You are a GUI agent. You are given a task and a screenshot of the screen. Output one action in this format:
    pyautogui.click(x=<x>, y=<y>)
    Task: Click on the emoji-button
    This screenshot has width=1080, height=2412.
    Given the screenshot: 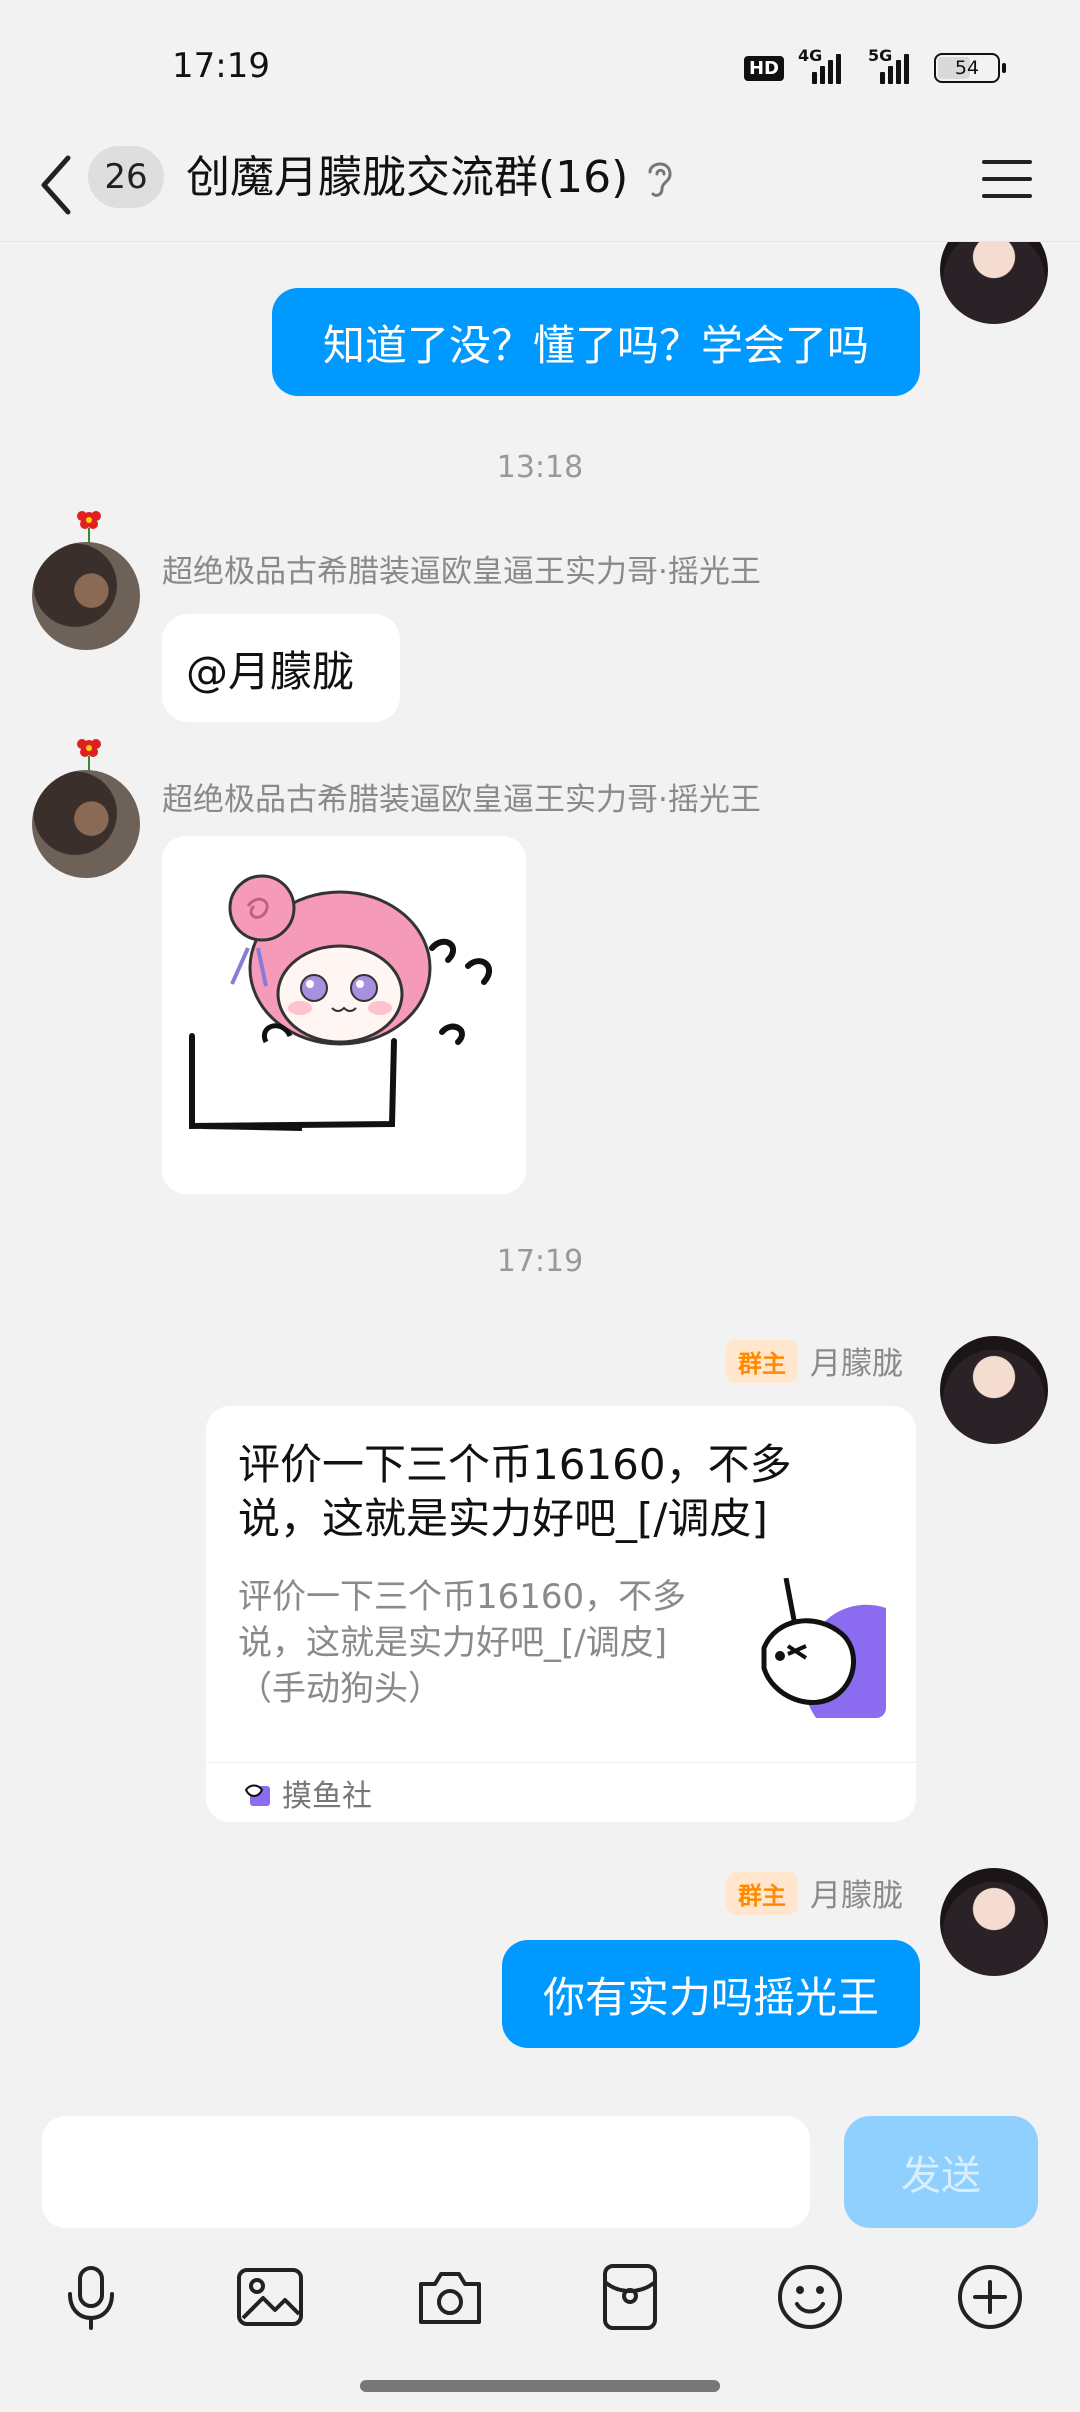 What is the action you would take?
    pyautogui.click(x=810, y=2297)
    